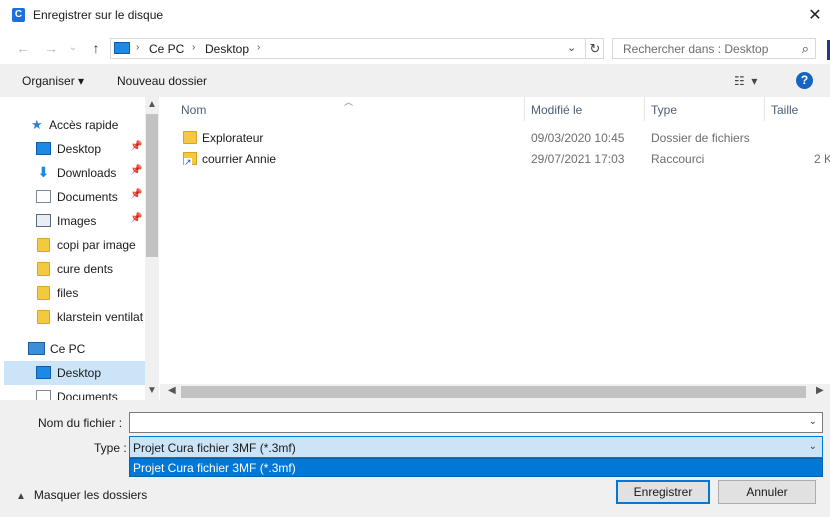 The image size is (830, 517). Describe the element at coordinates (43, 220) in the screenshot. I see `images-icon` at that location.